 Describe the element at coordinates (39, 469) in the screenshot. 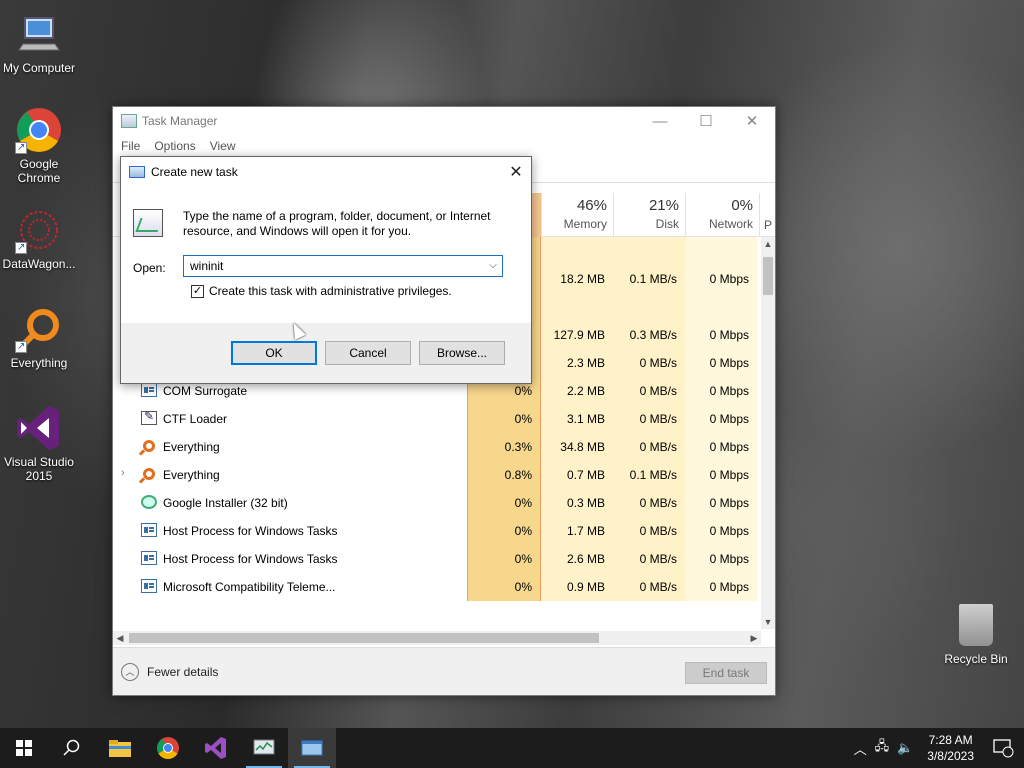

I see `desktop-icon-label: Visual Studio 2015` at that location.